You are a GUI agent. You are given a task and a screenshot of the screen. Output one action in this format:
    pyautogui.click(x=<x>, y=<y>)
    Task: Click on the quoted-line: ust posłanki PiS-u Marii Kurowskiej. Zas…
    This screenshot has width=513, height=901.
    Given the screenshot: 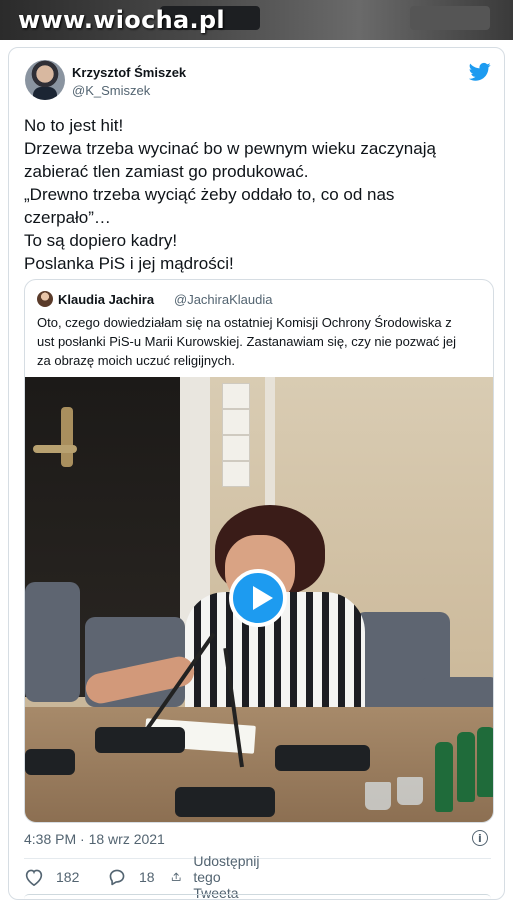 What is the action you would take?
    pyautogui.click(x=247, y=341)
    